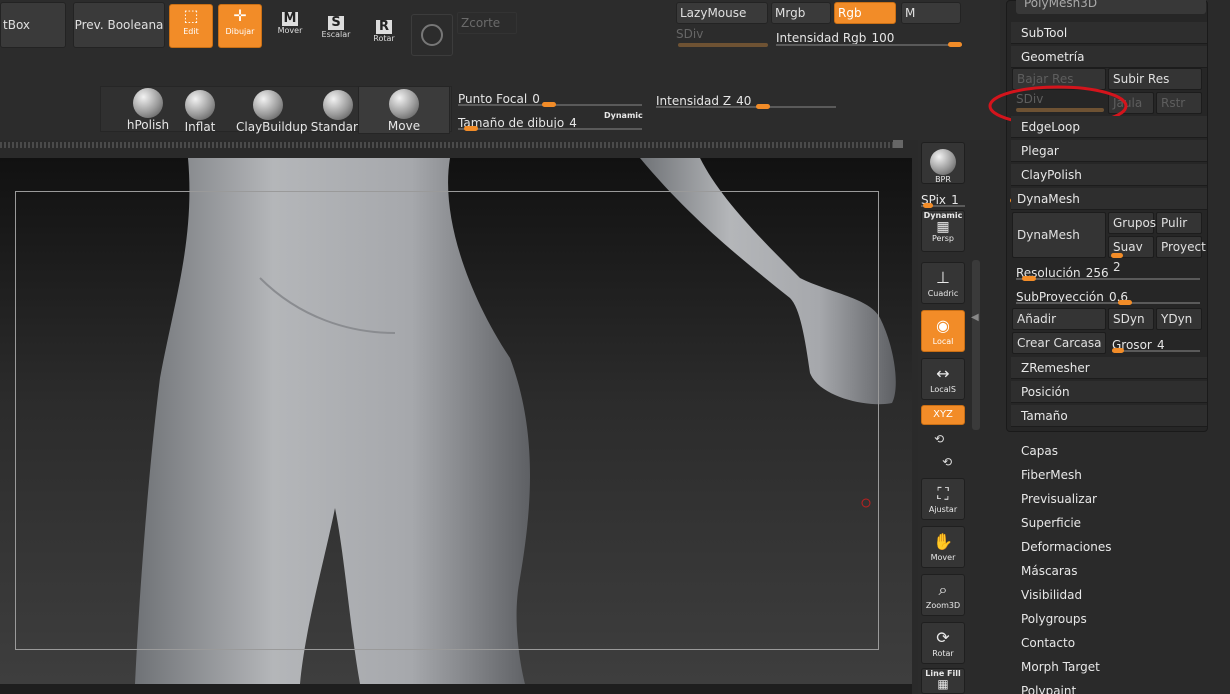 This screenshot has height=694, width=1230. What do you see at coordinates (928, 205) in the screenshot?
I see `spix-thumb` at bounding box center [928, 205].